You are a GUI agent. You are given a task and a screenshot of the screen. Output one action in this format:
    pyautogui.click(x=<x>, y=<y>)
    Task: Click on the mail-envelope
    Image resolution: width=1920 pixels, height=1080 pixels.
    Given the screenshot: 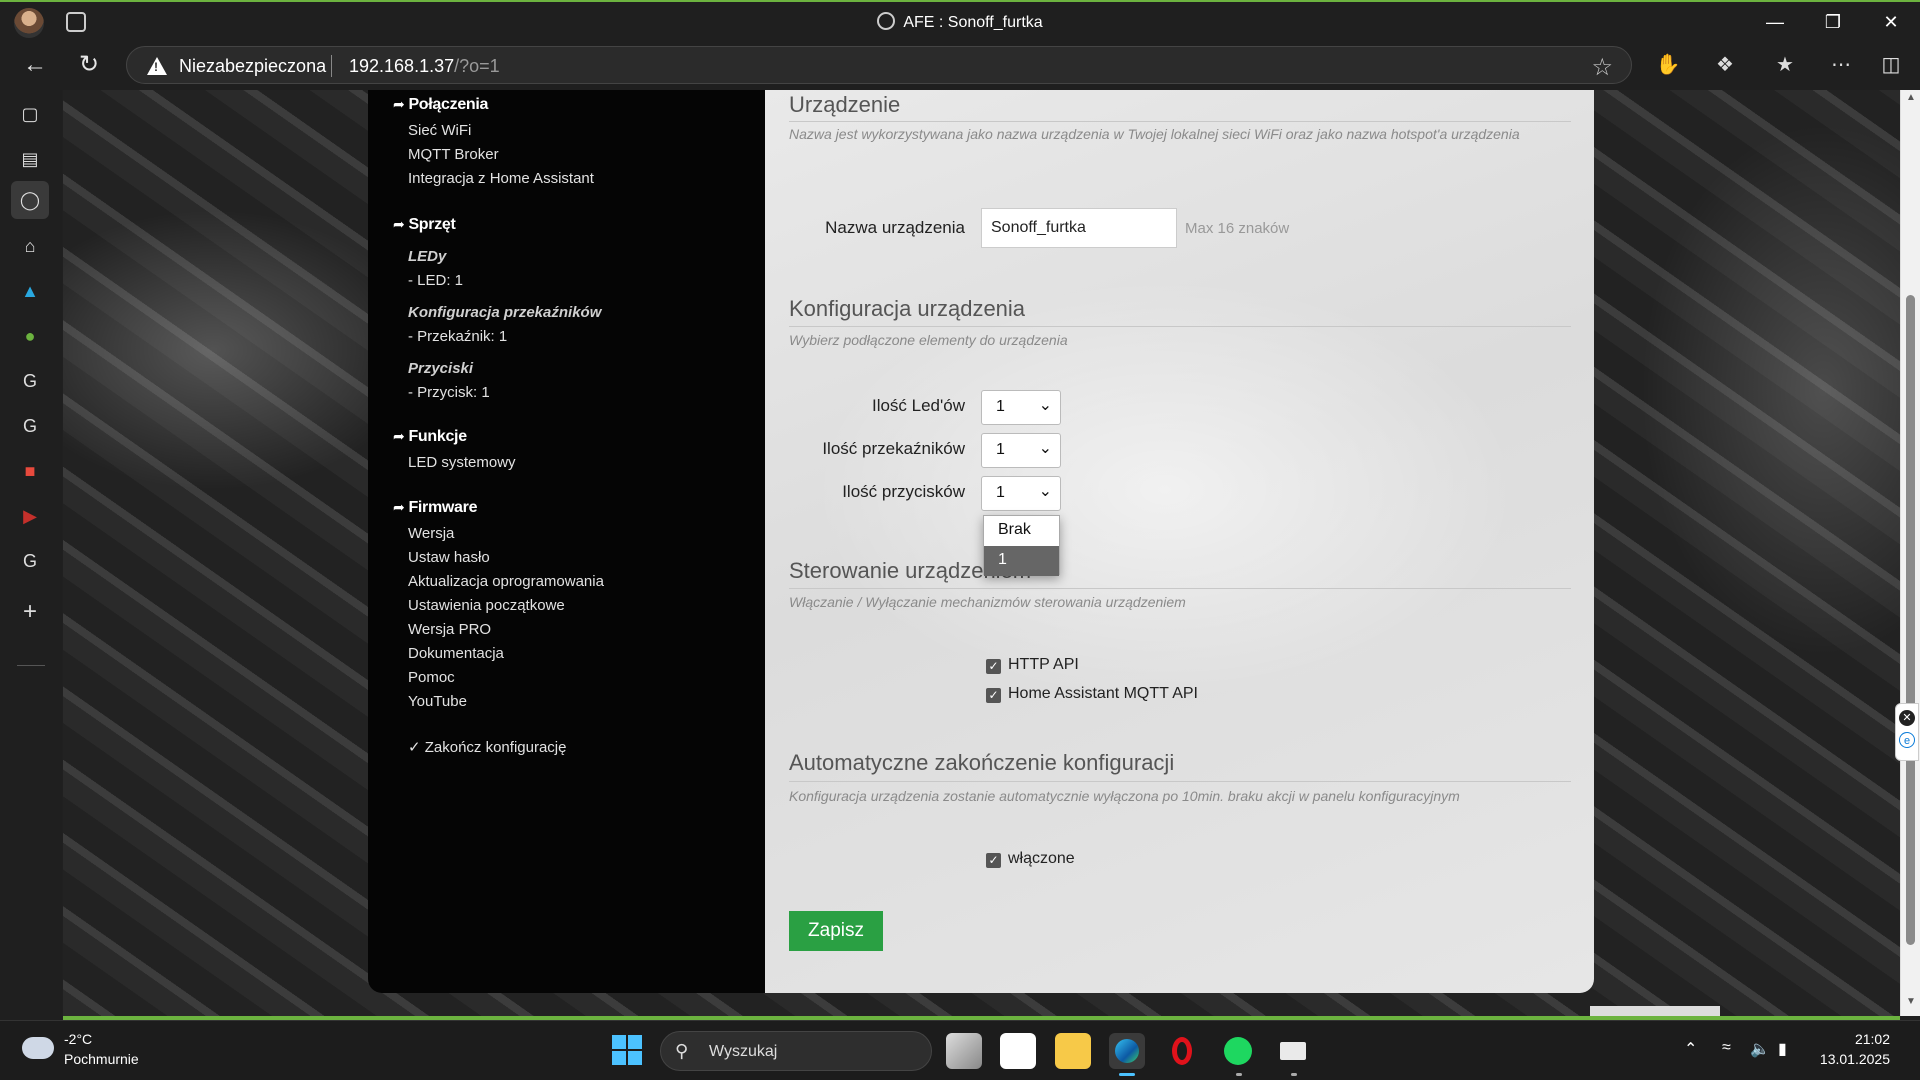 What is the action you would take?
    pyautogui.click(x=1293, y=1051)
    